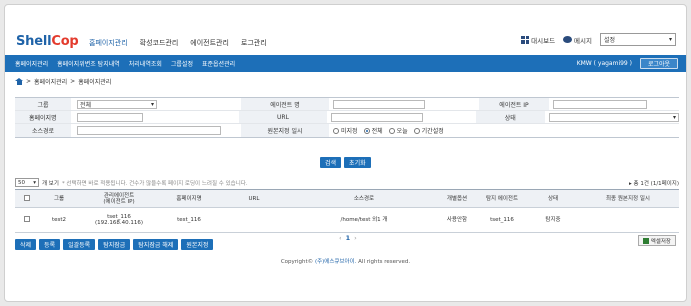  I want to click on search-button: 검색, so click(331, 162).